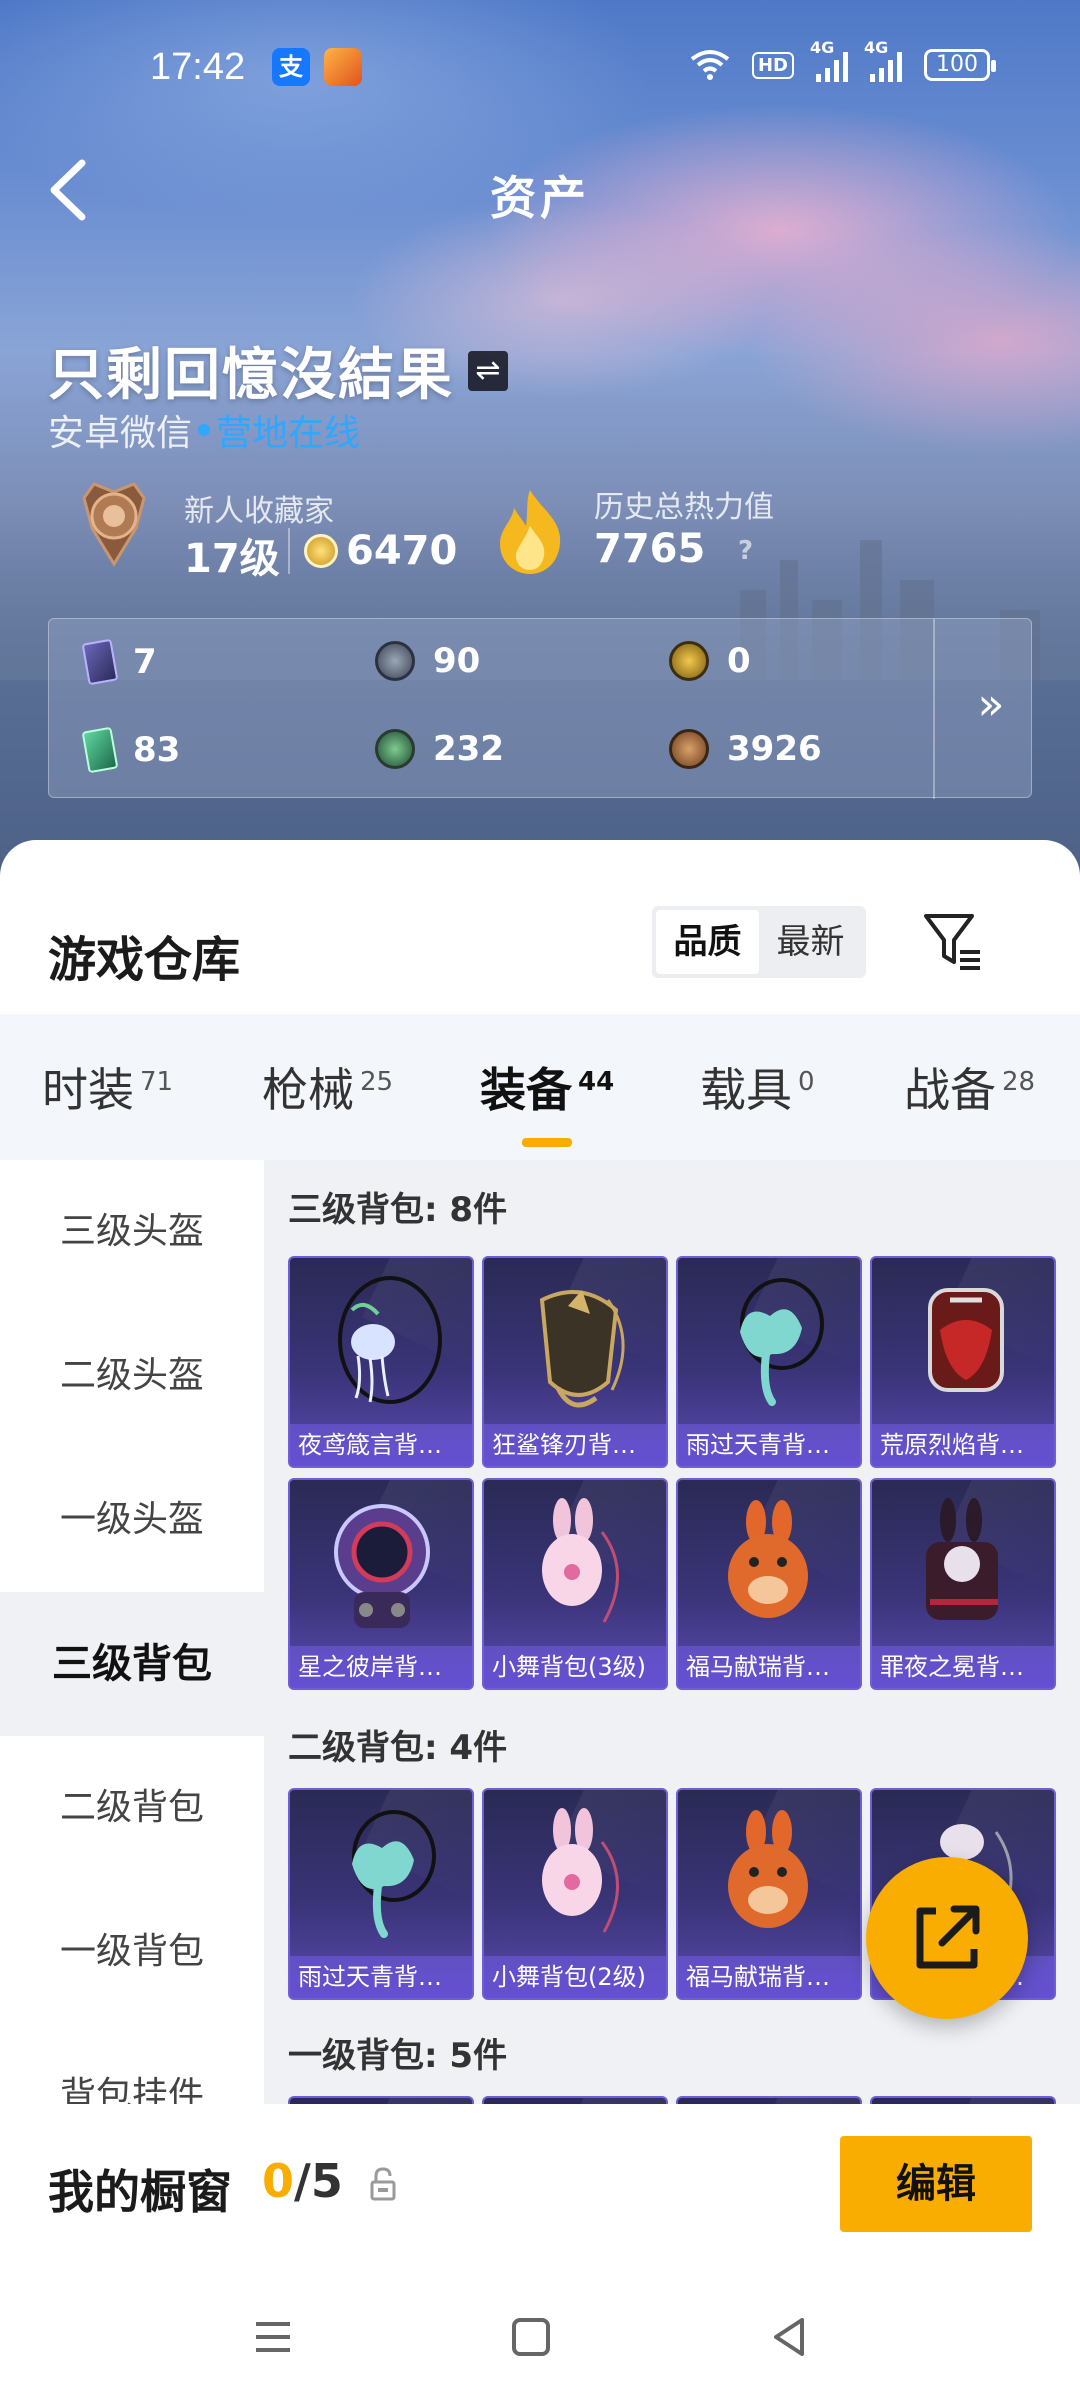 This screenshot has width=1080, height=2400. Describe the element at coordinates (960, 65) in the screenshot. I see `battery-icon: 100` at that location.